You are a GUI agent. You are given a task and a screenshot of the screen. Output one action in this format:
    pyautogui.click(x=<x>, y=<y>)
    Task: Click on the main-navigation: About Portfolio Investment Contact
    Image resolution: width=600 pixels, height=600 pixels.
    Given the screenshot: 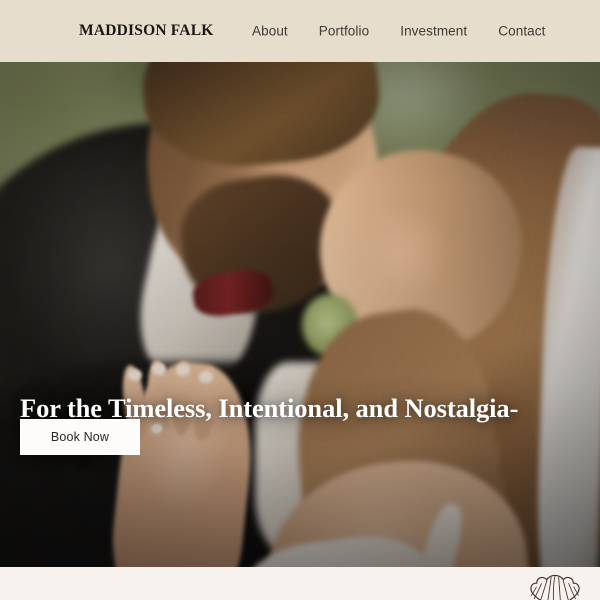 What is the action you would take?
    pyautogui.click(x=398, y=31)
    